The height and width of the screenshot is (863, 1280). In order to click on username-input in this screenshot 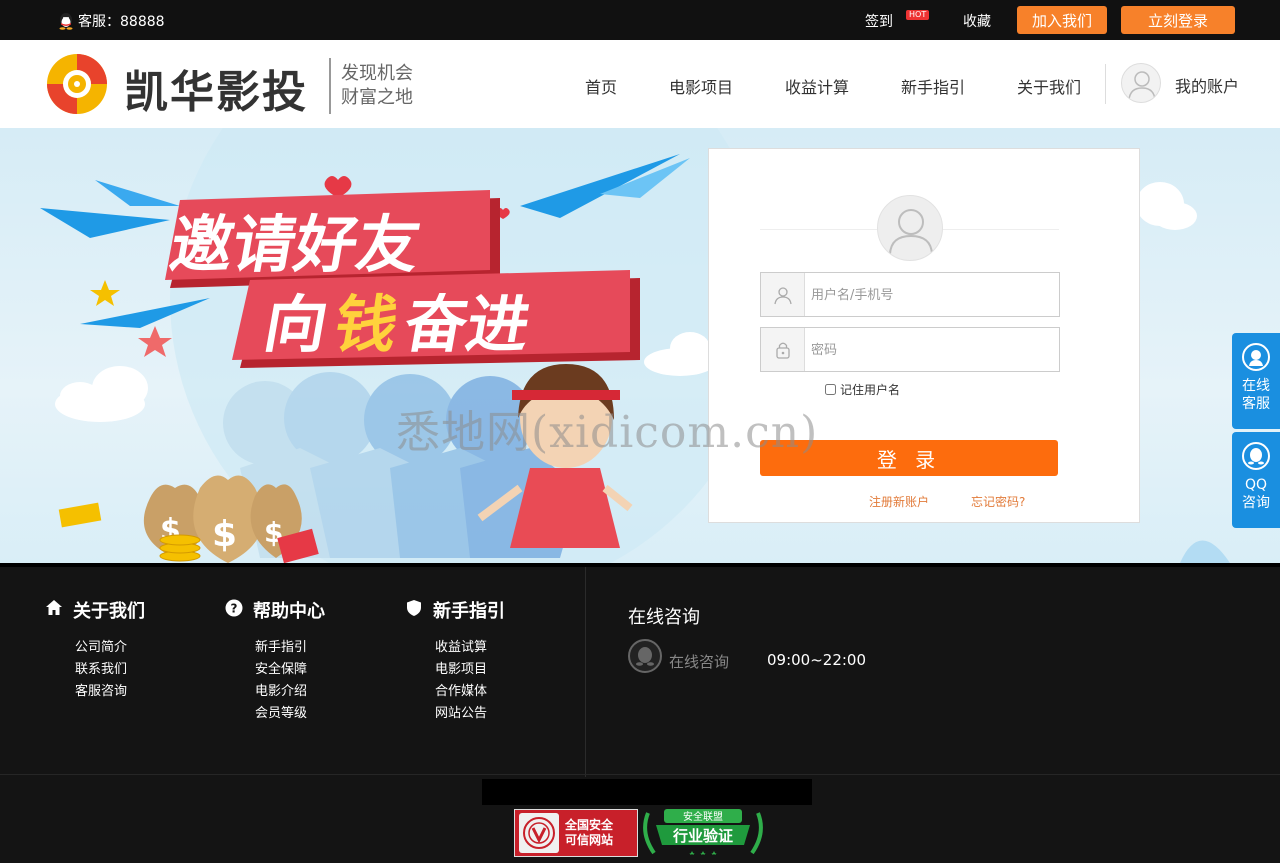, I will do `click(931, 295)`.